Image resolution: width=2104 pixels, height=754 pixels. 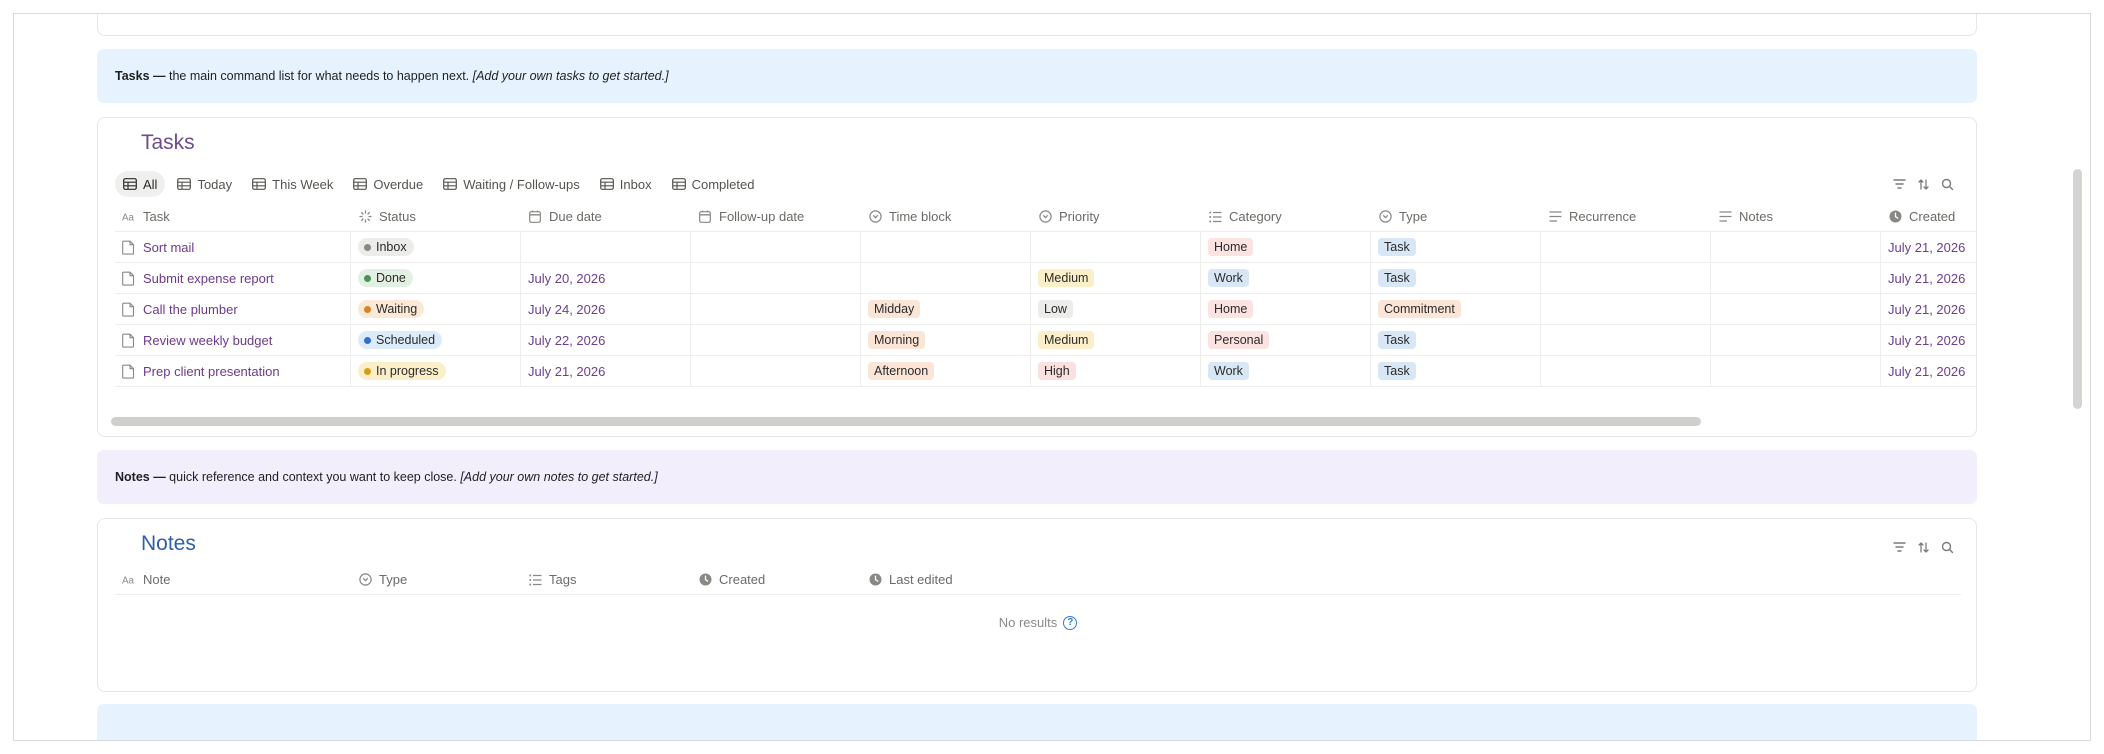 I want to click on cell-task: Call the plumber, so click(x=233, y=309).